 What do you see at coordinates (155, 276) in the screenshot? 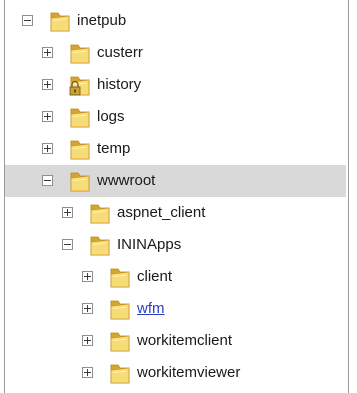
I see `tree-item-label: client` at bounding box center [155, 276].